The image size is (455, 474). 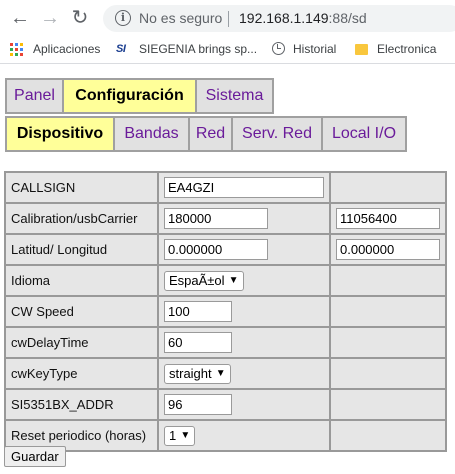 I want to click on reload-icon: ↻, so click(x=80, y=18).